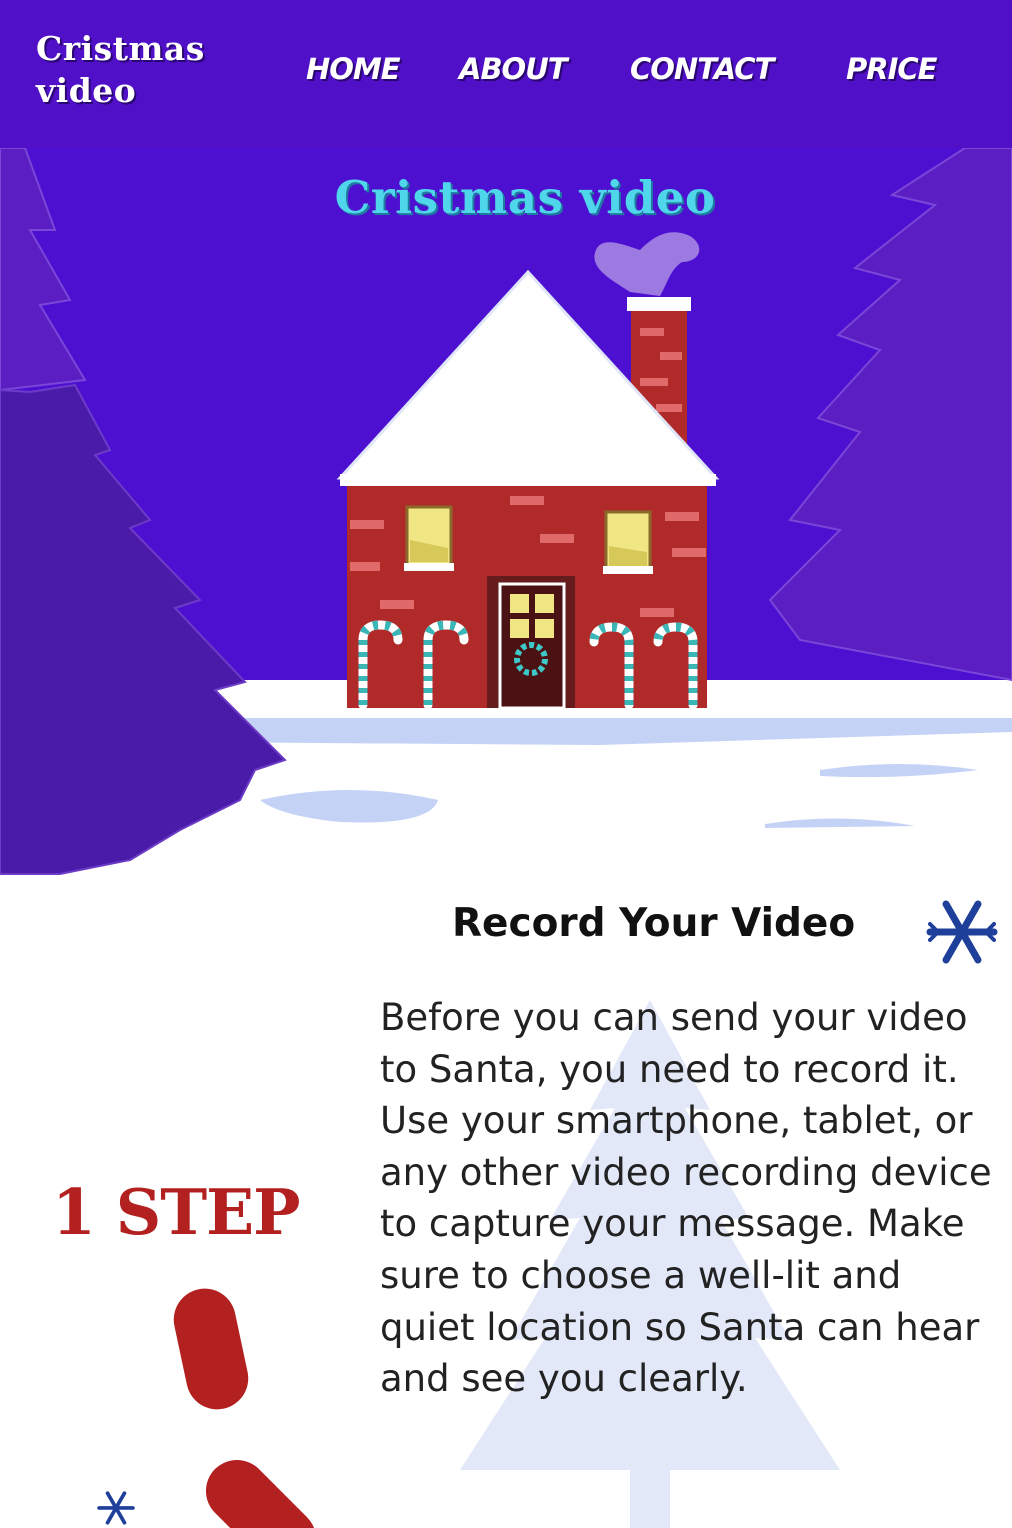 This screenshot has height=1528, width=1012. Describe the element at coordinates (353, 69) in the screenshot. I see `nav-home-link: HOME` at that location.